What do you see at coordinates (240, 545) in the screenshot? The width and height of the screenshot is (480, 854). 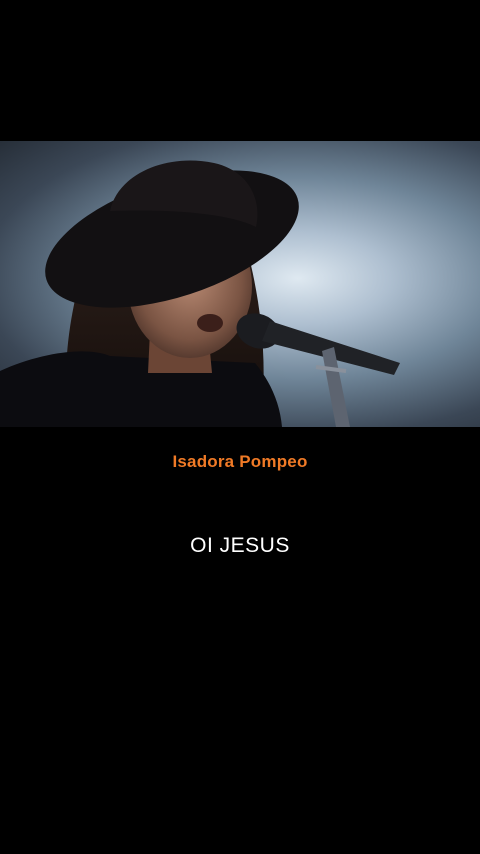 I see `song-title: OI JESUS` at bounding box center [240, 545].